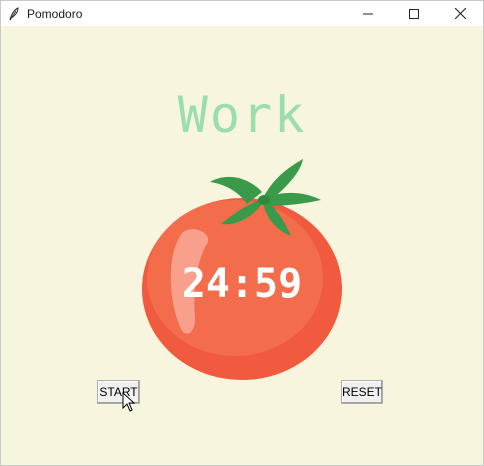  I want to click on title-bar: Pomodoro, so click(242, 13).